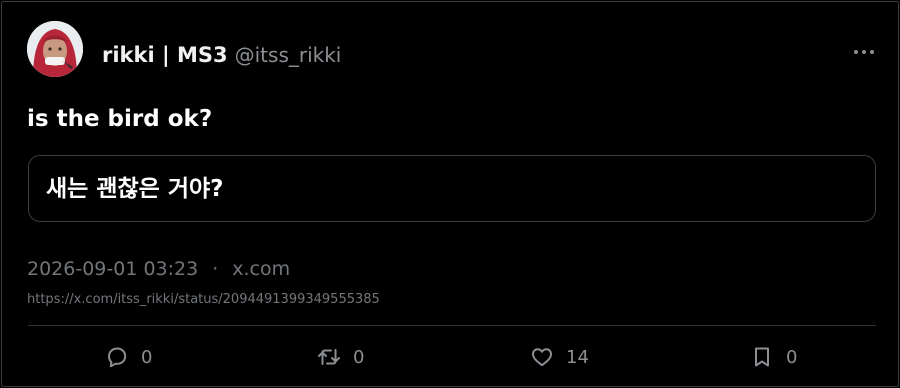  I want to click on timestamp: 2026-09-01 03:23, so click(112, 269).